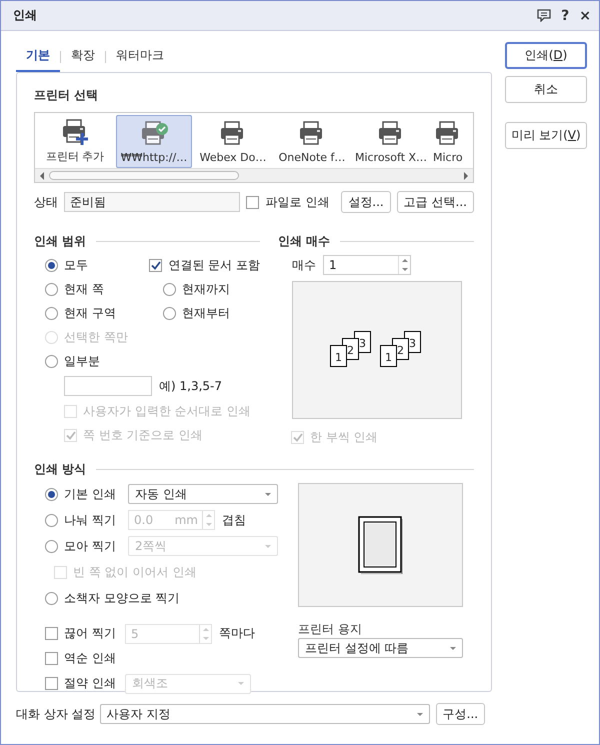 The height and width of the screenshot is (745, 600). What do you see at coordinates (585, 16) in the screenshot?
I see `close-button: ×` at bounding box center [585, 16].